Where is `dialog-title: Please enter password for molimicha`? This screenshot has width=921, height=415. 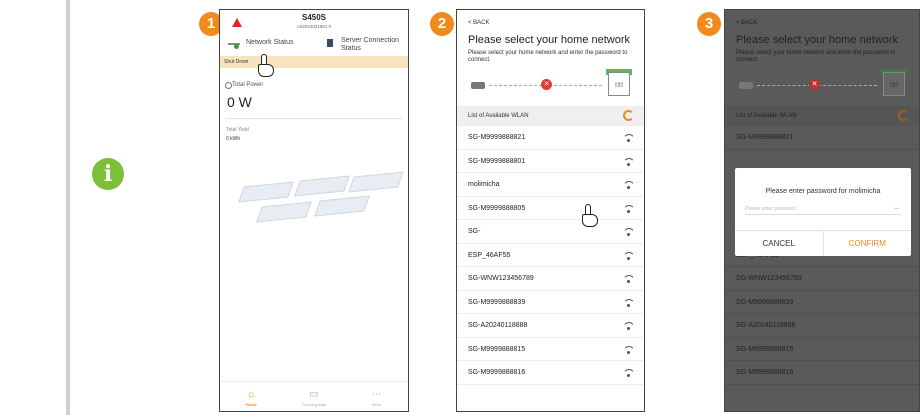 dialog-title: Please enter password for molimicha is located at coordinates (823, 191).